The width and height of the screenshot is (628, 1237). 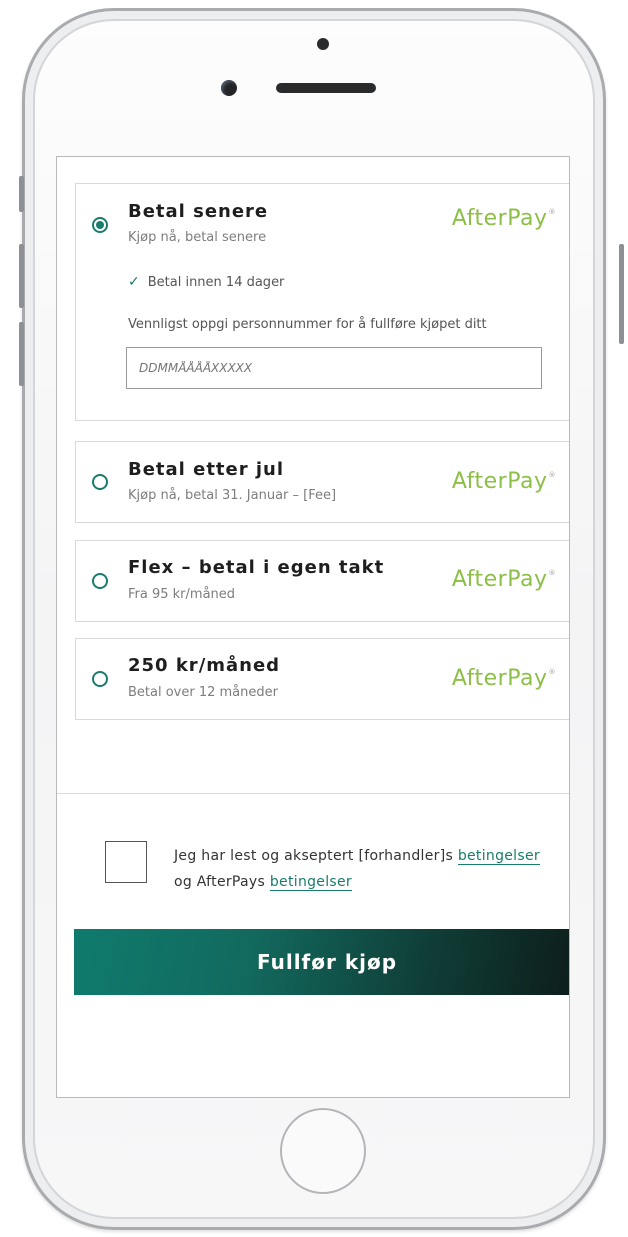 I want to click on terms-checkbox, so click(x=126, y=862).